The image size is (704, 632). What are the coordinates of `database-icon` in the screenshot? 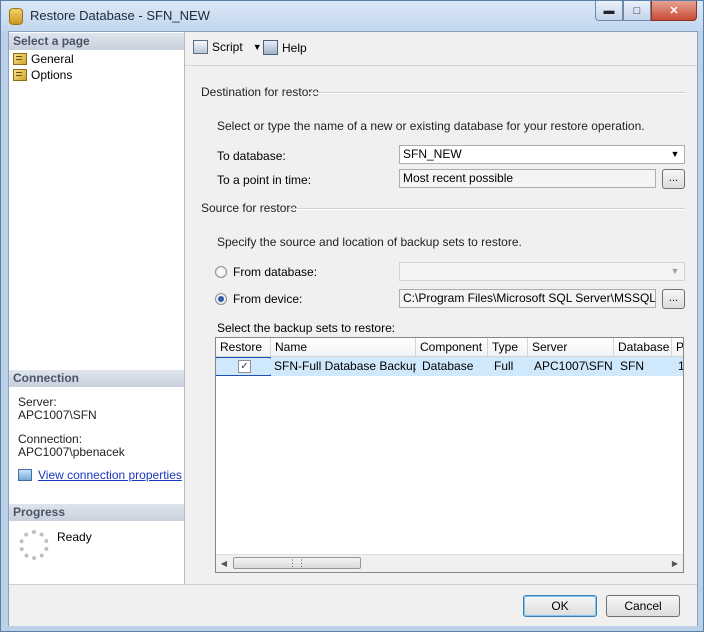 It's located at (16, 16).